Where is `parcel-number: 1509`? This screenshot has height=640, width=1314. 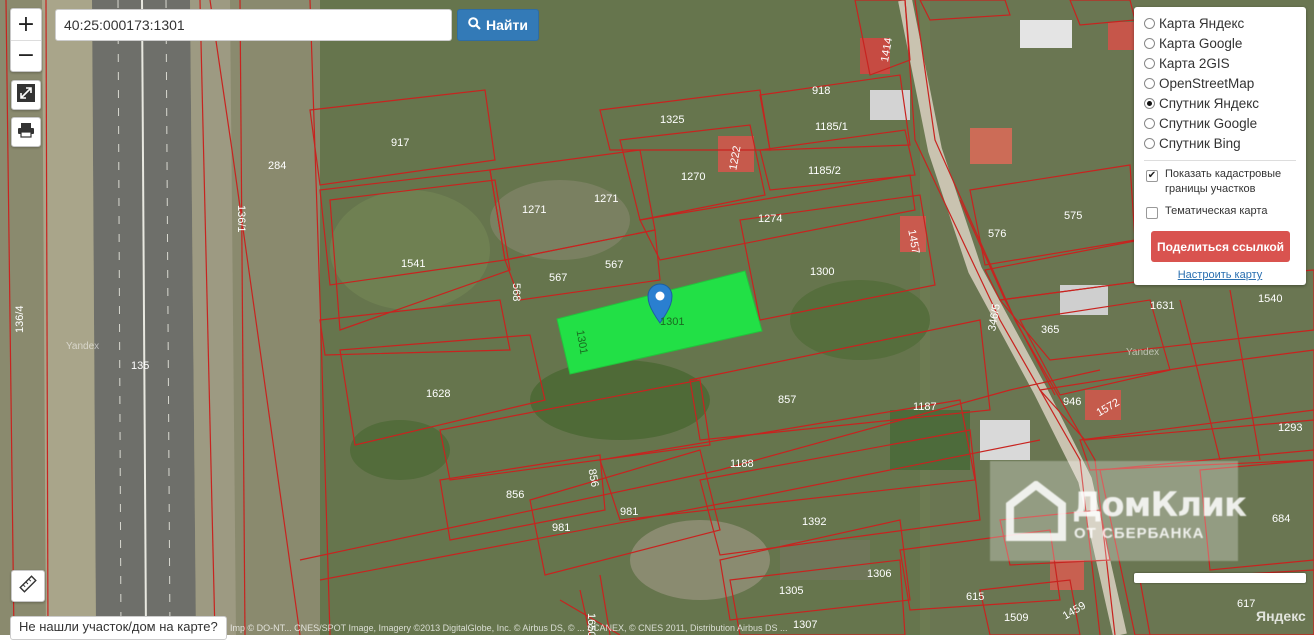
parcel-number: 1509 is located at coordinates (1016, 618).